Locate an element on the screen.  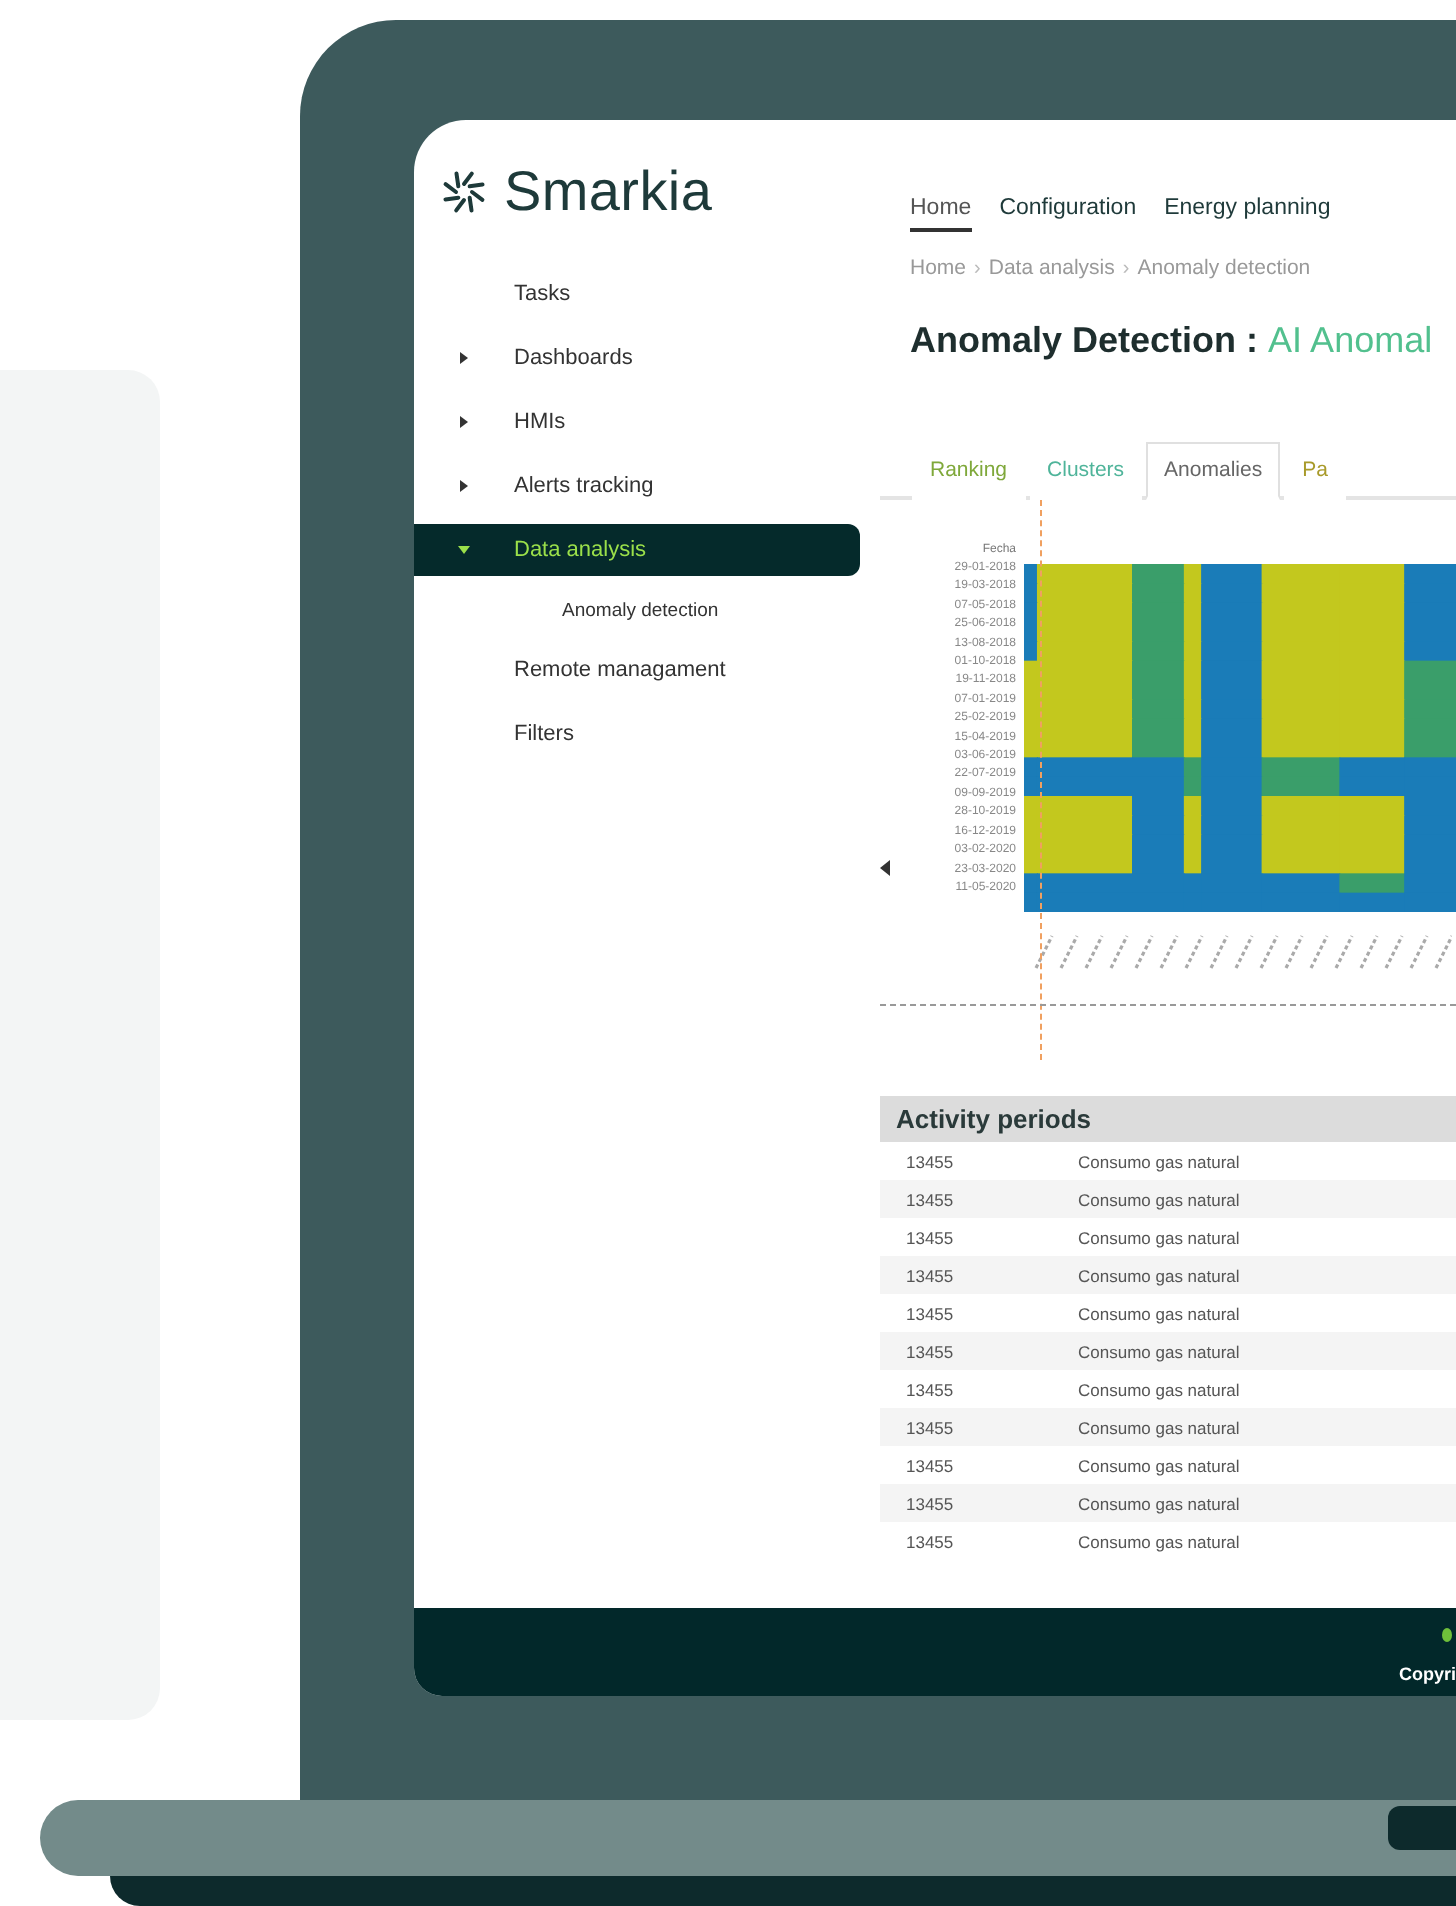
sidebar-item: HMIs is located at coordinates (637, 422).